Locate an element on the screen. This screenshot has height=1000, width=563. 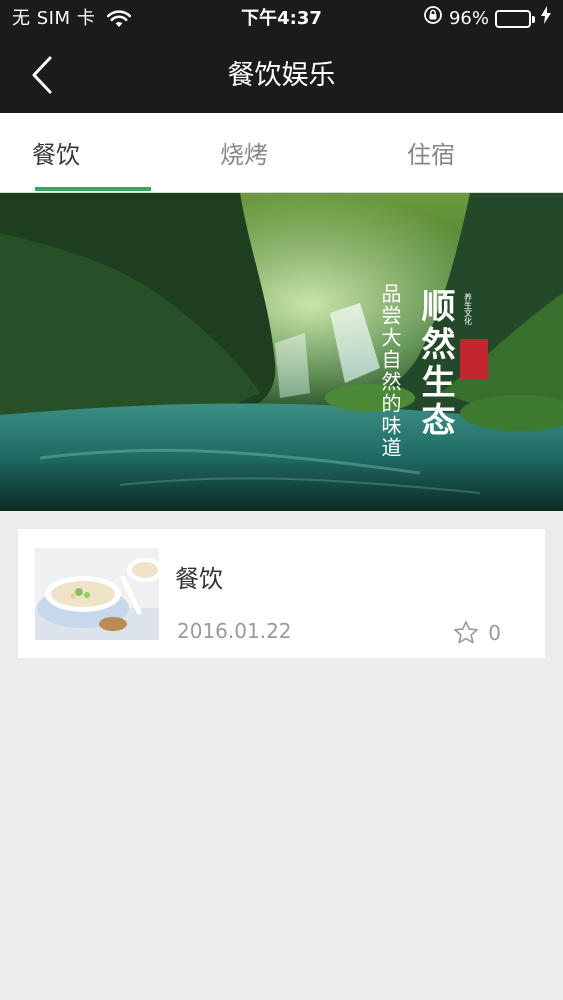
banner-heading: 顺然生态 is located at coordinates (435, 364).